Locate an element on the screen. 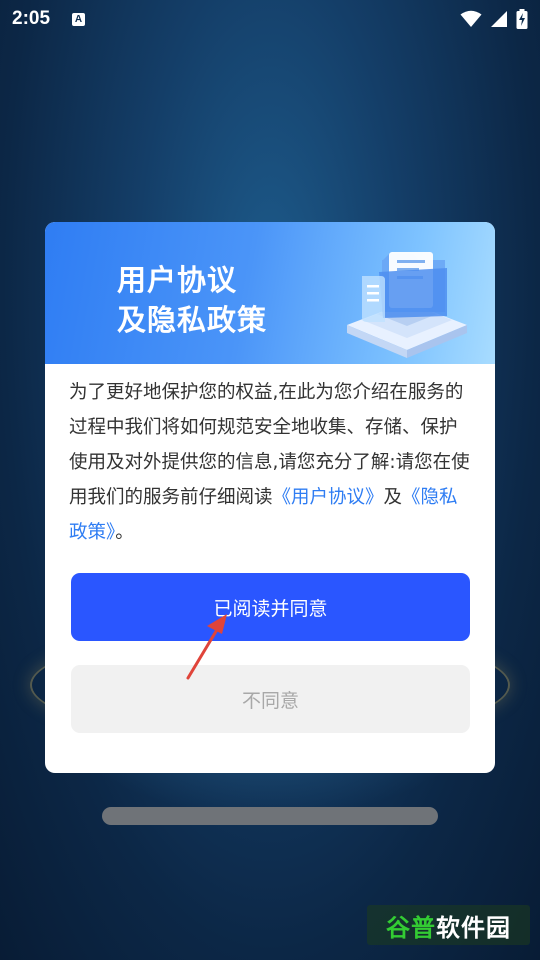 Image resolution: width=540 pixels, height=960 pixels. watermark-logo: 谷普 软件园 is located at coordinates (448, 925).